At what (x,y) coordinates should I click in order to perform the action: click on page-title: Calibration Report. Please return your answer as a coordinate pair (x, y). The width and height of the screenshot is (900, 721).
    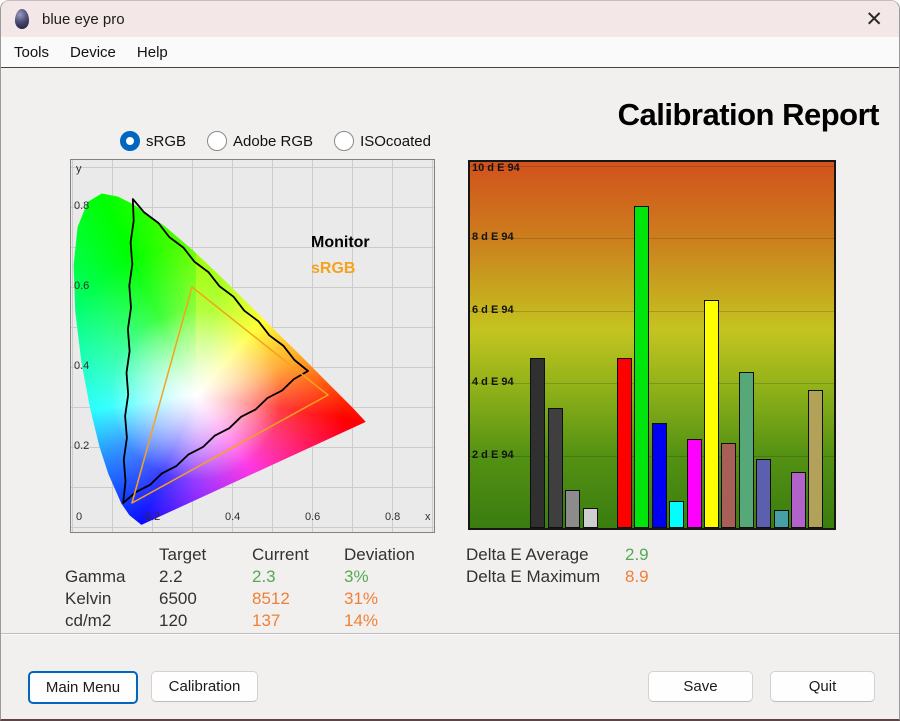
    Looking at the image, I should click on (748, 114).